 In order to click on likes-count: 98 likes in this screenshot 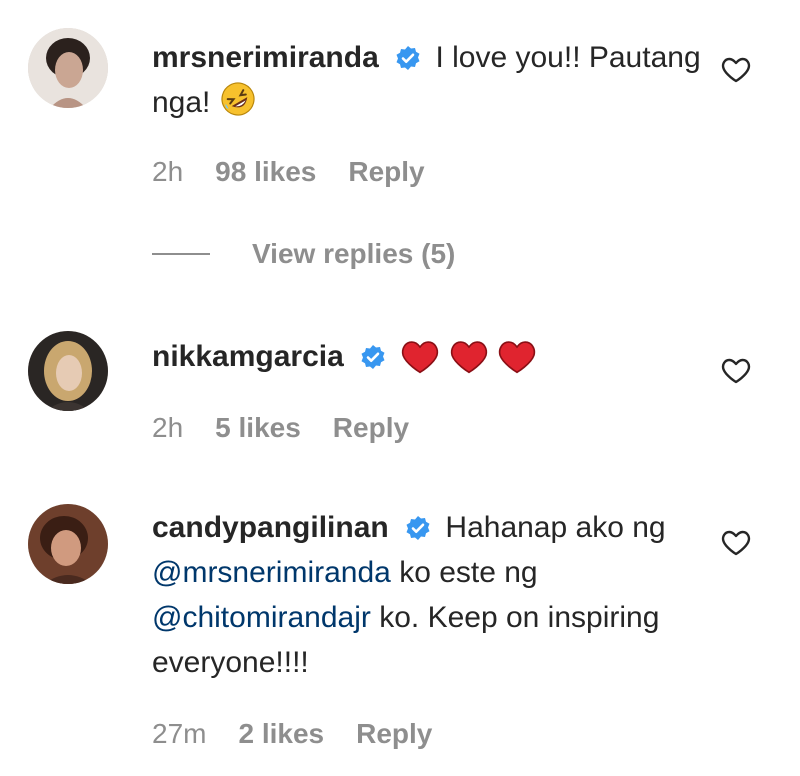, I will do `click(265, 172)`.